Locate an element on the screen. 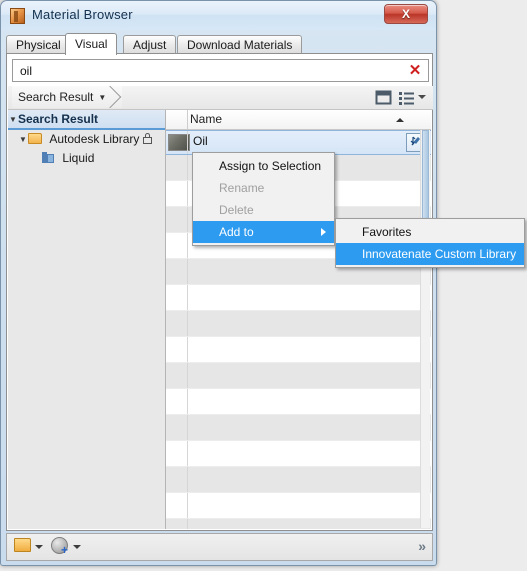 This screenshot has width=527, height=571. vertical-scrollbar is located at coordinates (425, 329).